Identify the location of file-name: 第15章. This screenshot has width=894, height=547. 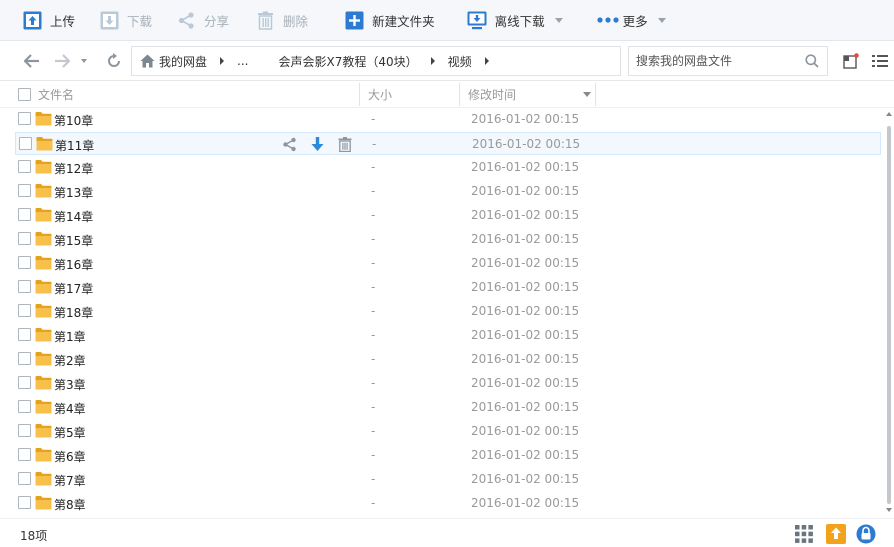
(73, 240).